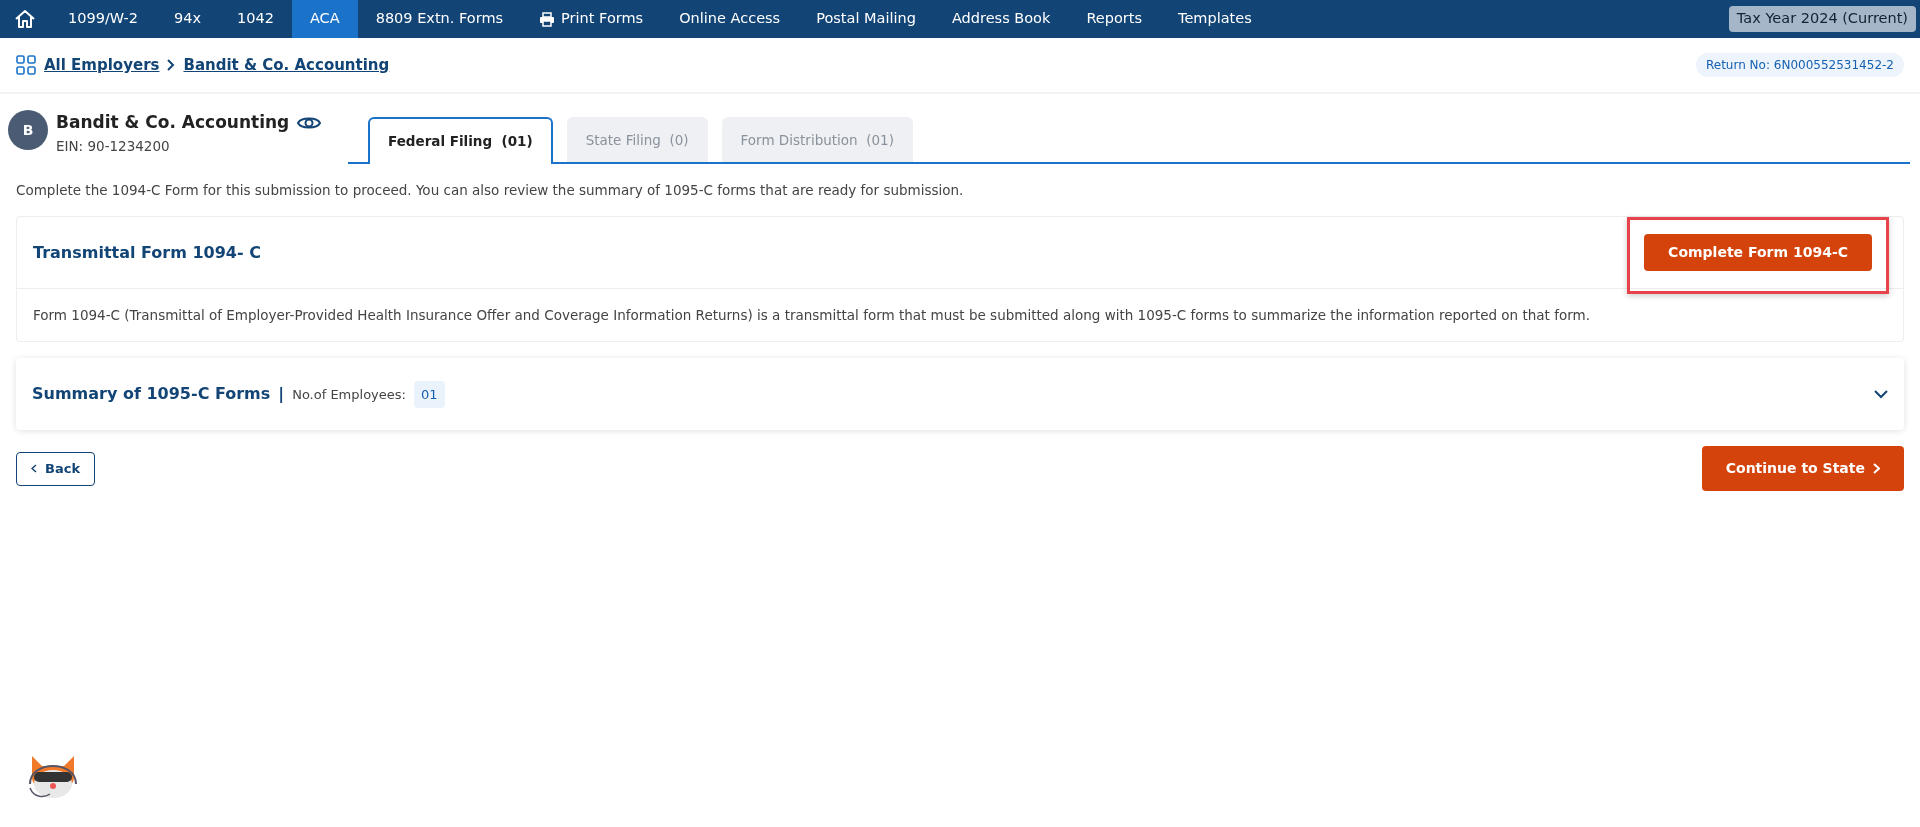  I want to click on nav-tab: Address Book, so click(1001, 19).